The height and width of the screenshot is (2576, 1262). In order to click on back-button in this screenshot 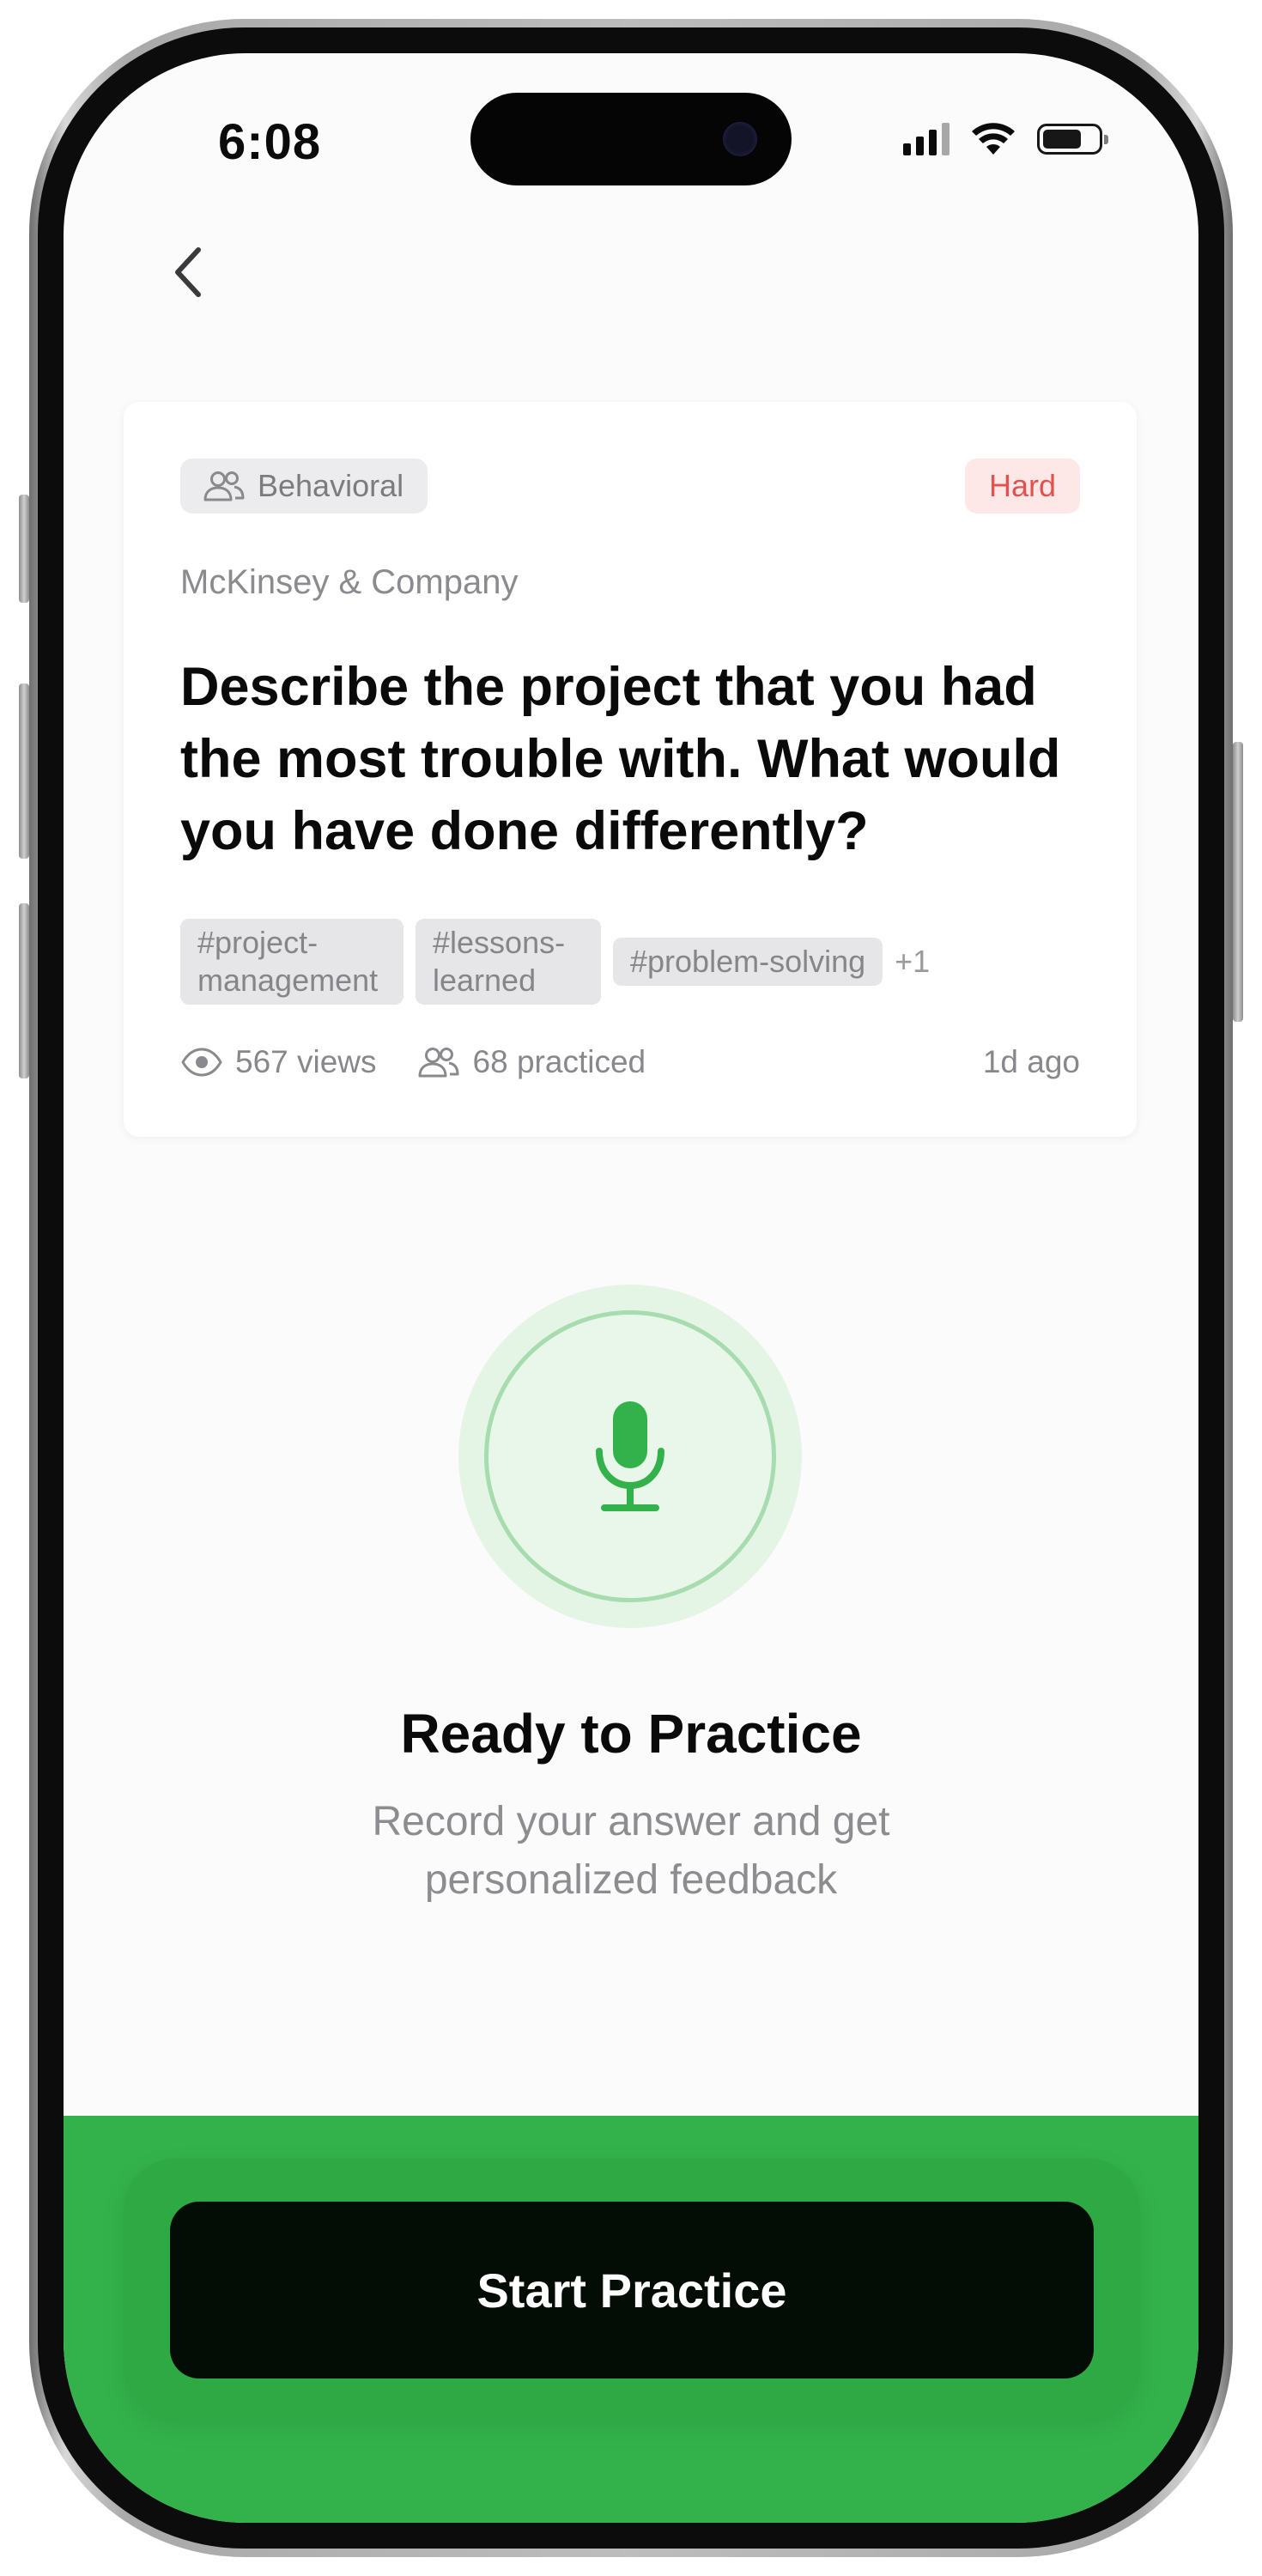, I will do `click(188, 272)`.